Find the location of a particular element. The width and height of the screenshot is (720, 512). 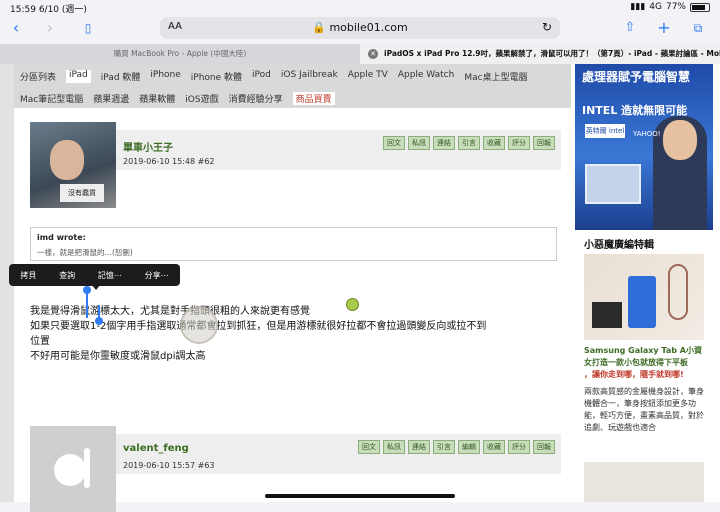

new-tab-icon: + is located at coordinates (664, 28).